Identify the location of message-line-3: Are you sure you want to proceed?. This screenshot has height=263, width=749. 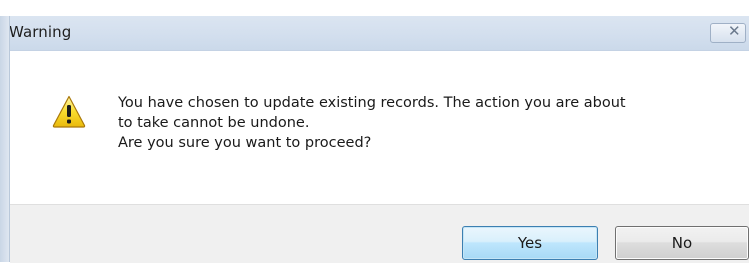
(245, 143).